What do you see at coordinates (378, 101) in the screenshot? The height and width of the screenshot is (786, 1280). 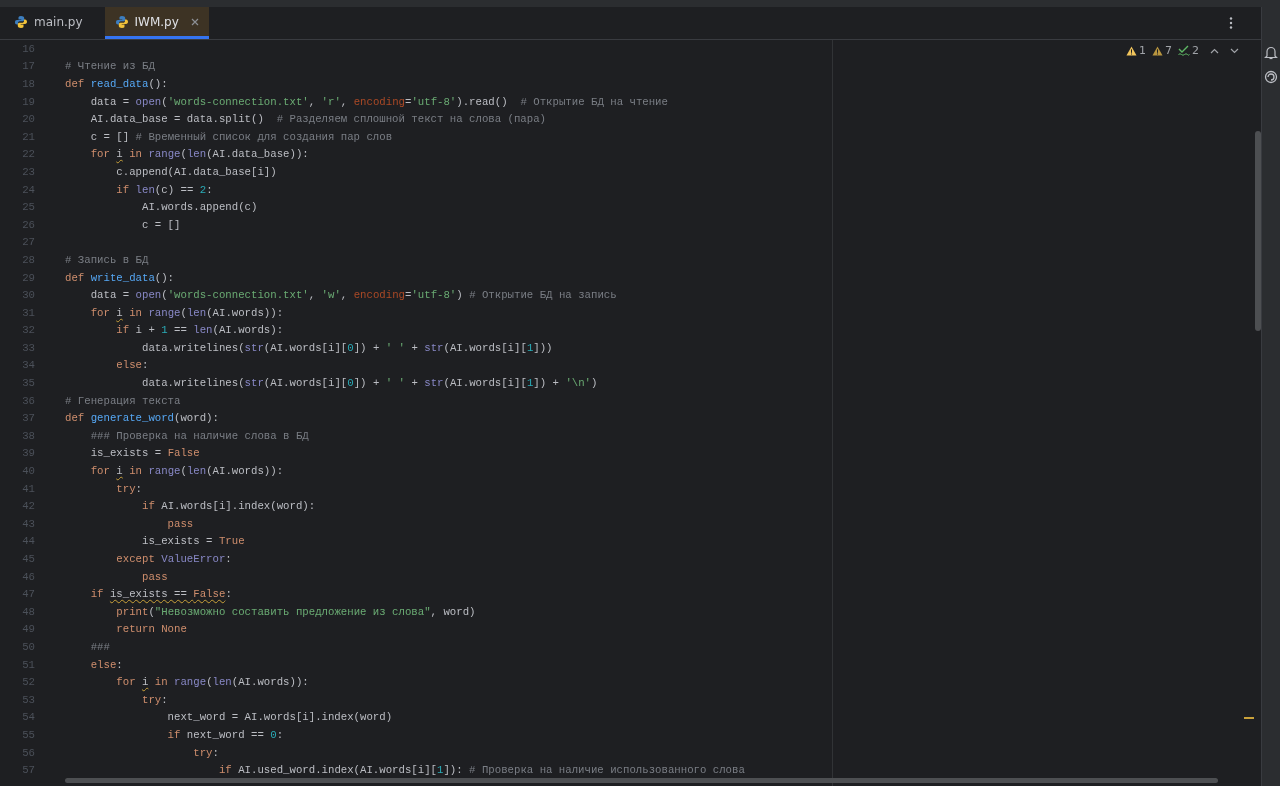 I see `code-line: data = open('words-connection.txt', 'r', encoding='utf-8').read() # Открытие БД на чтение` at bounding box center [378, 101].